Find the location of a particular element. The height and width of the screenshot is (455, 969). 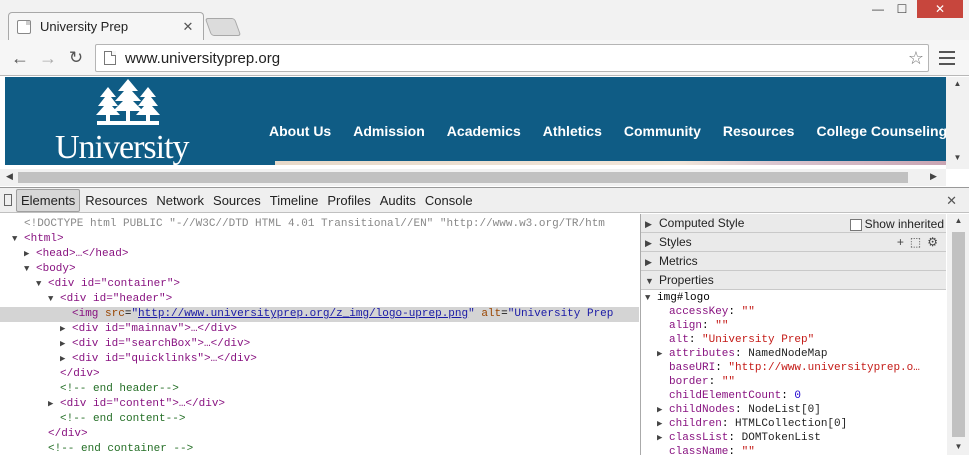

new-tab-button is located at coordinates (223, 27).